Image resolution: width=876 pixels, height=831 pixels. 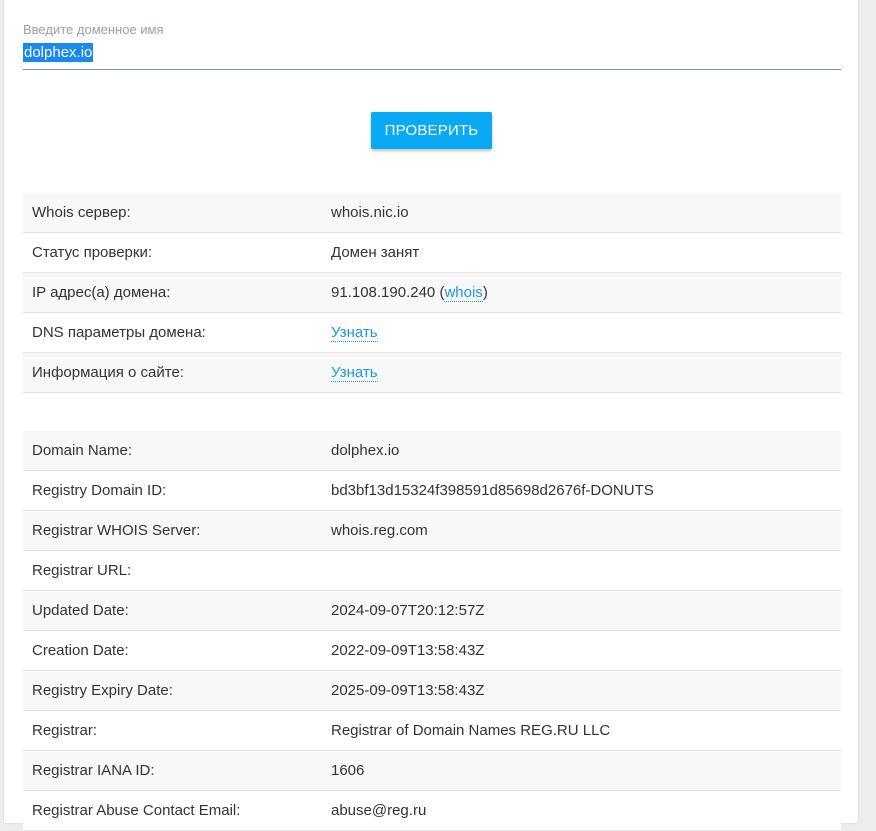 What do you see at coordinates (581, 372) in the screenshot?
I see `site-info-cell: Узнать` at bounding box center [581, 372].